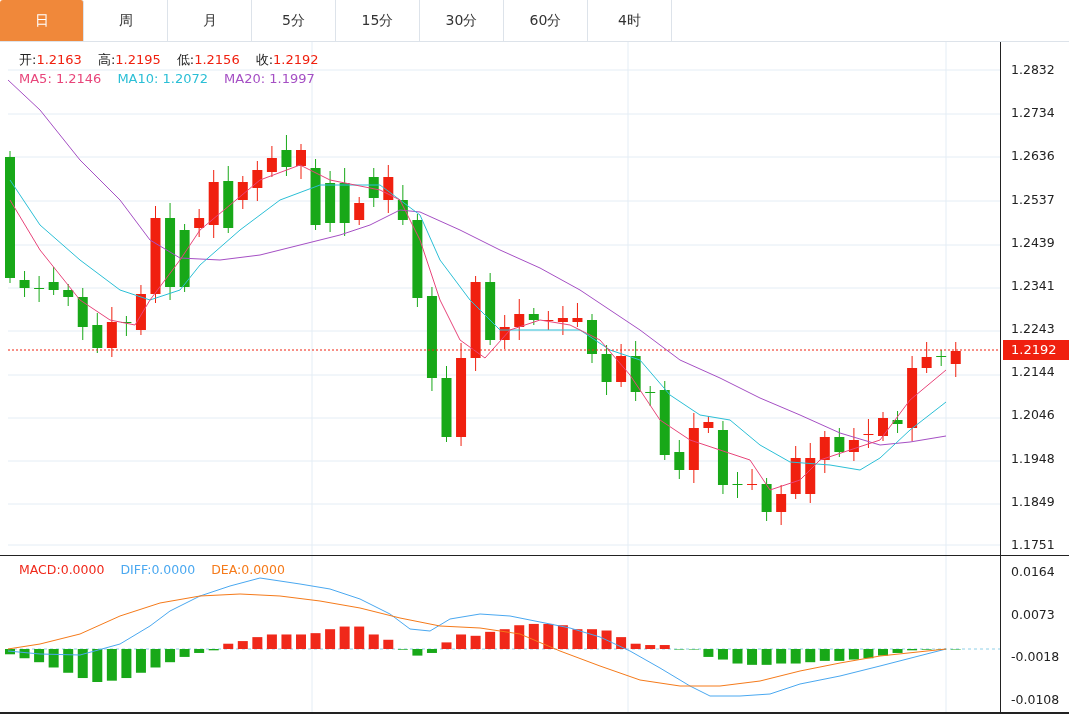  Describe the element at coordinates (1033, 415) in the screenshot. I see `price-tick: 1.2046` at that location.